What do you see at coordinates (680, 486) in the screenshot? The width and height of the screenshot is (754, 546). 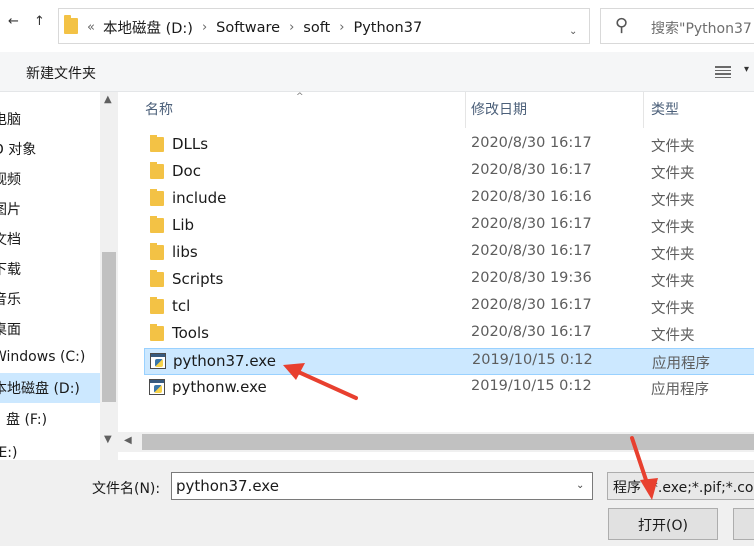 I see `file-type-select: 程序 (*.exe;*.pif;*.com` at bounding box center [680, 486].